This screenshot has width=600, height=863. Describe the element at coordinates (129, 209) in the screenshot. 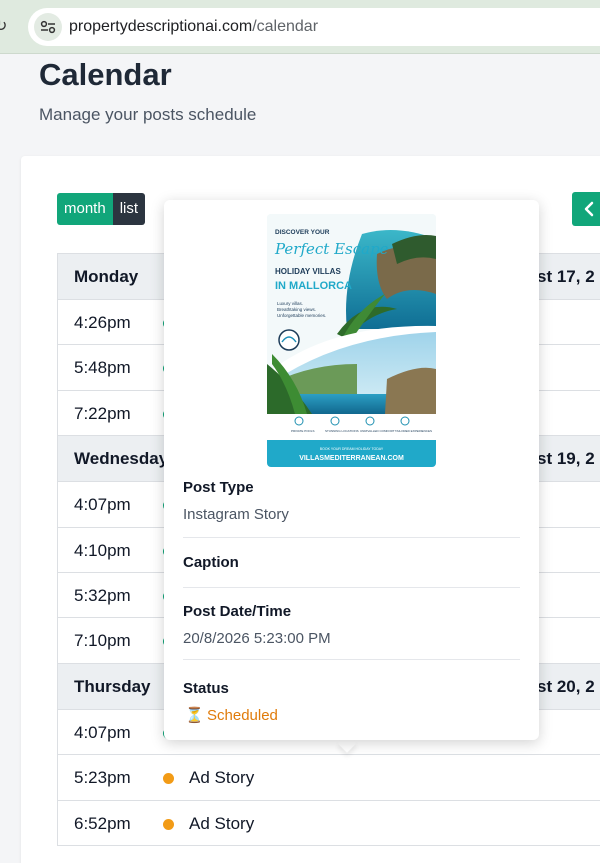

I see `list-view-button: list` at that location.